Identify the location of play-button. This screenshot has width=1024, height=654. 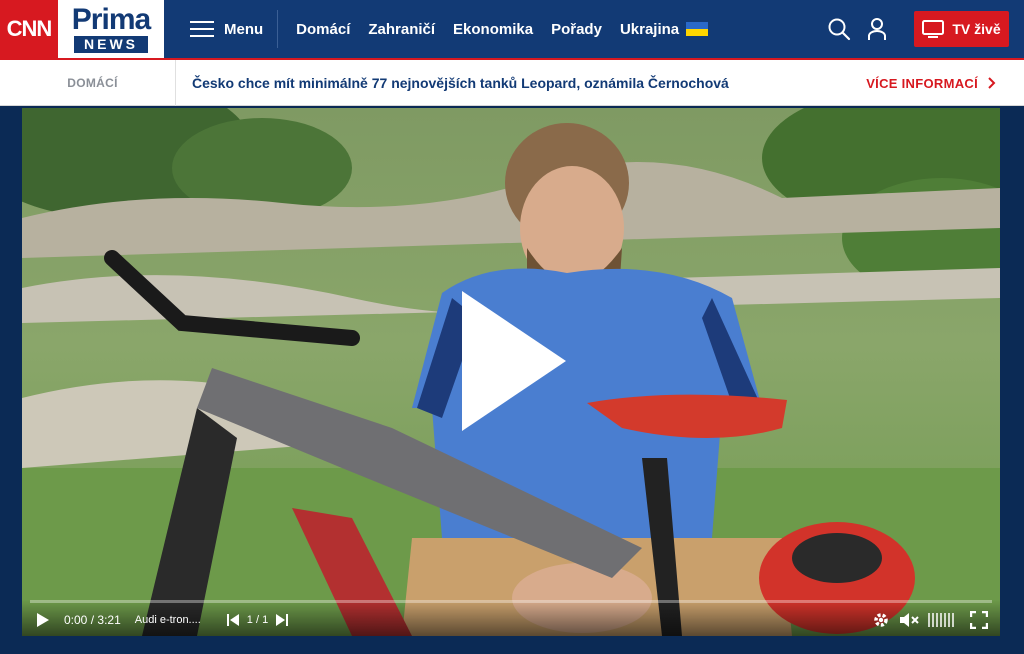
(43, 620).